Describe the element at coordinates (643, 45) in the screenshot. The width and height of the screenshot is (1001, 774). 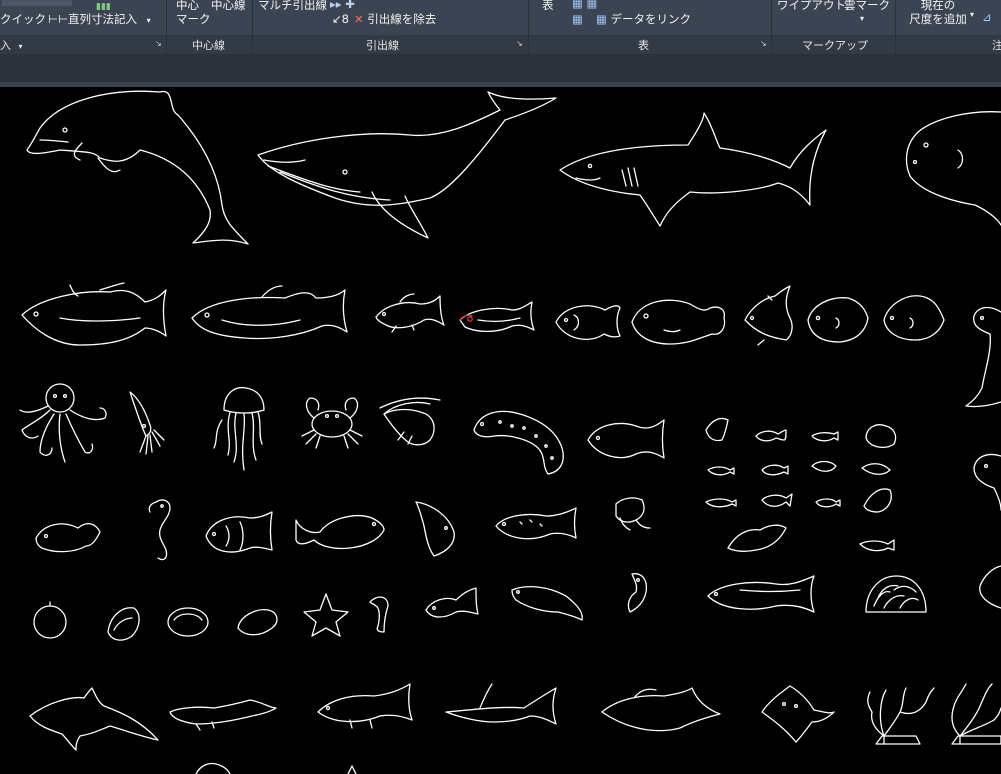
I see `table-panel-title: 表` at that location.